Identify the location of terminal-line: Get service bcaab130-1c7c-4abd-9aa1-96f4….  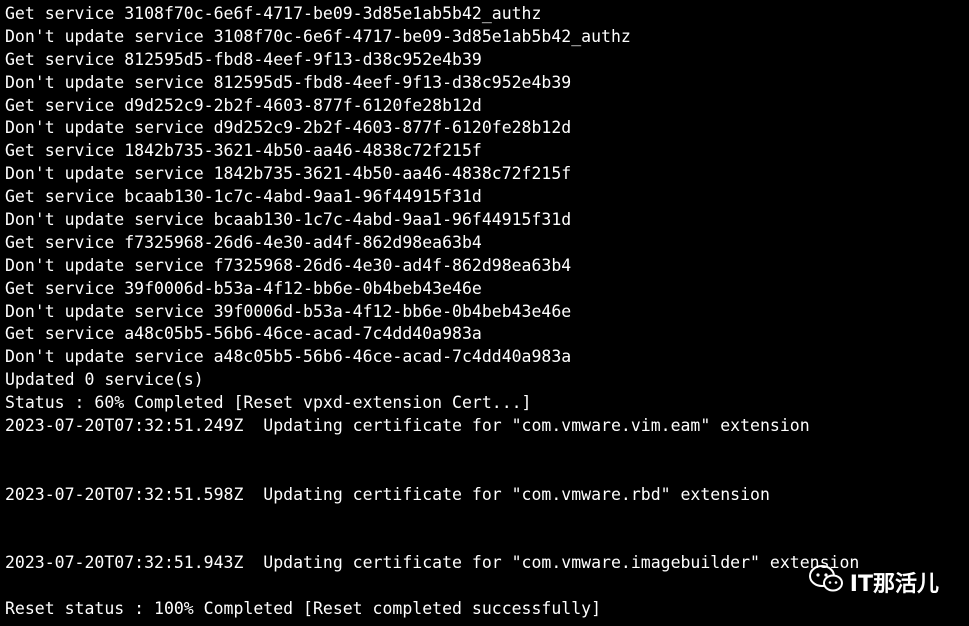
(243, 197).